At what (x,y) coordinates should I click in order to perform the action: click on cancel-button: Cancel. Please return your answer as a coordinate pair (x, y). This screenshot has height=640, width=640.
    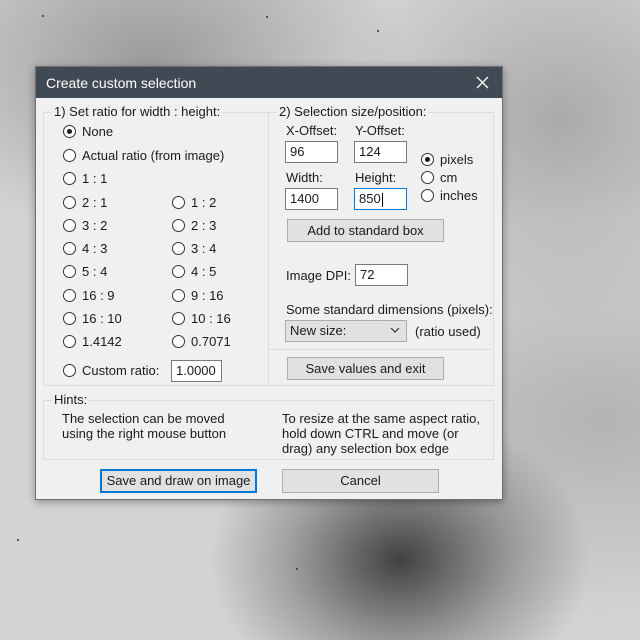
    Looking at the image, I should click on (360, 481).